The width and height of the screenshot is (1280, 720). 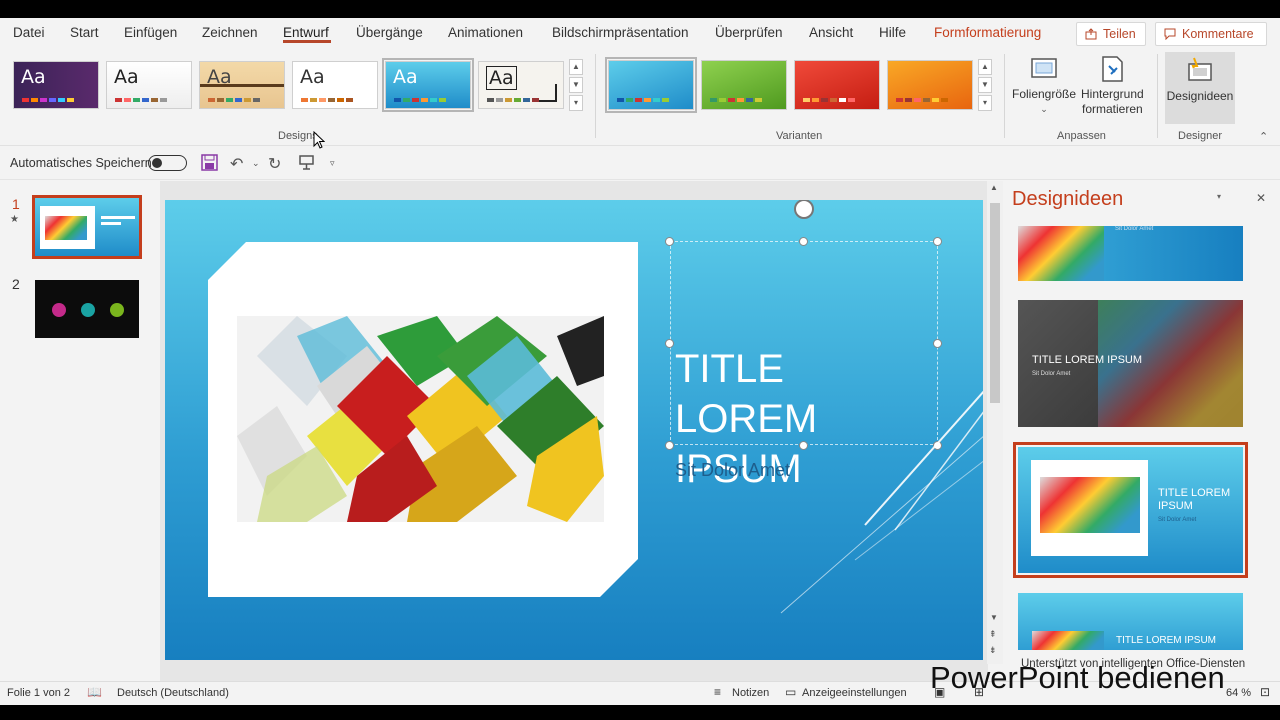 What do you see at coordinates (236, 164) in the screenshot?
I see `undo-icon: ↶` at bounding box center [236, 164].